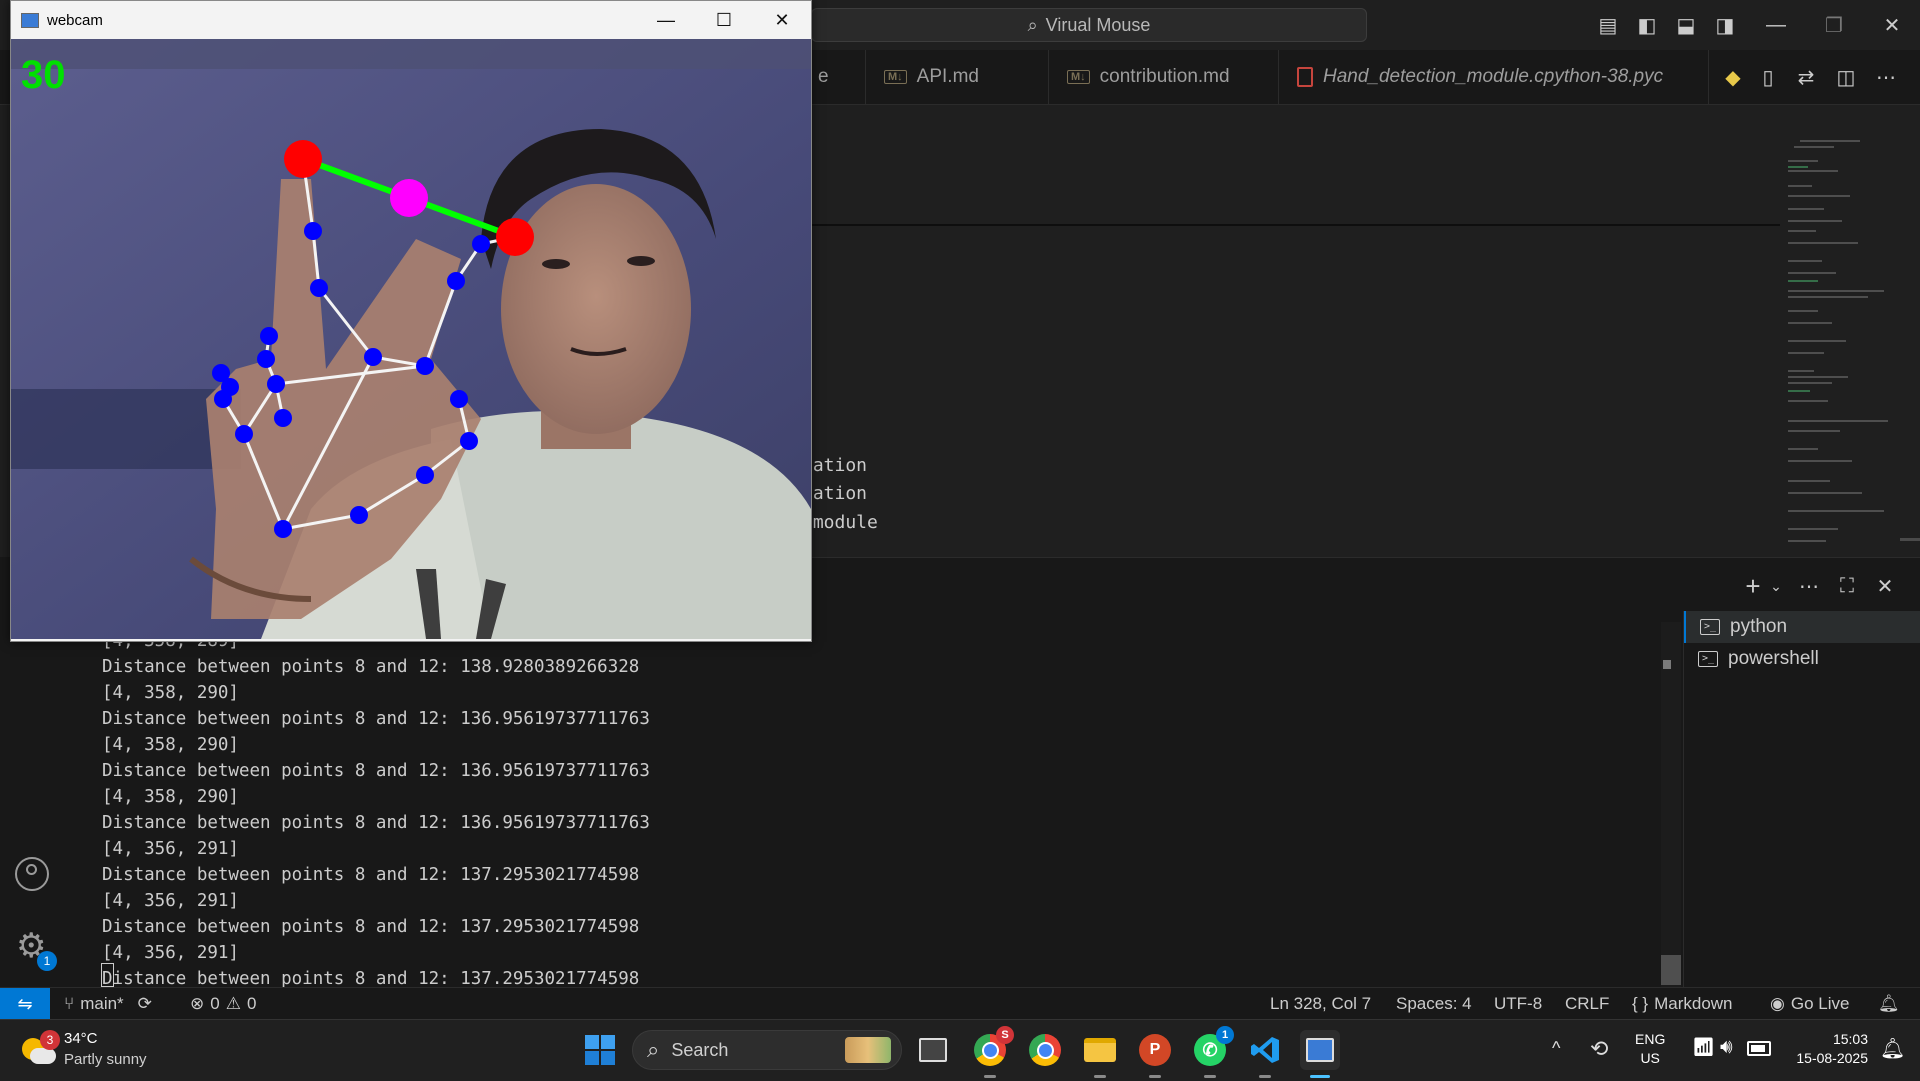 This screenshot has height=1081, width=1920. Describe the element at coordinates (1726, 1047) in the screenshot. I see `volume-icon: 🔊︎` at that location.